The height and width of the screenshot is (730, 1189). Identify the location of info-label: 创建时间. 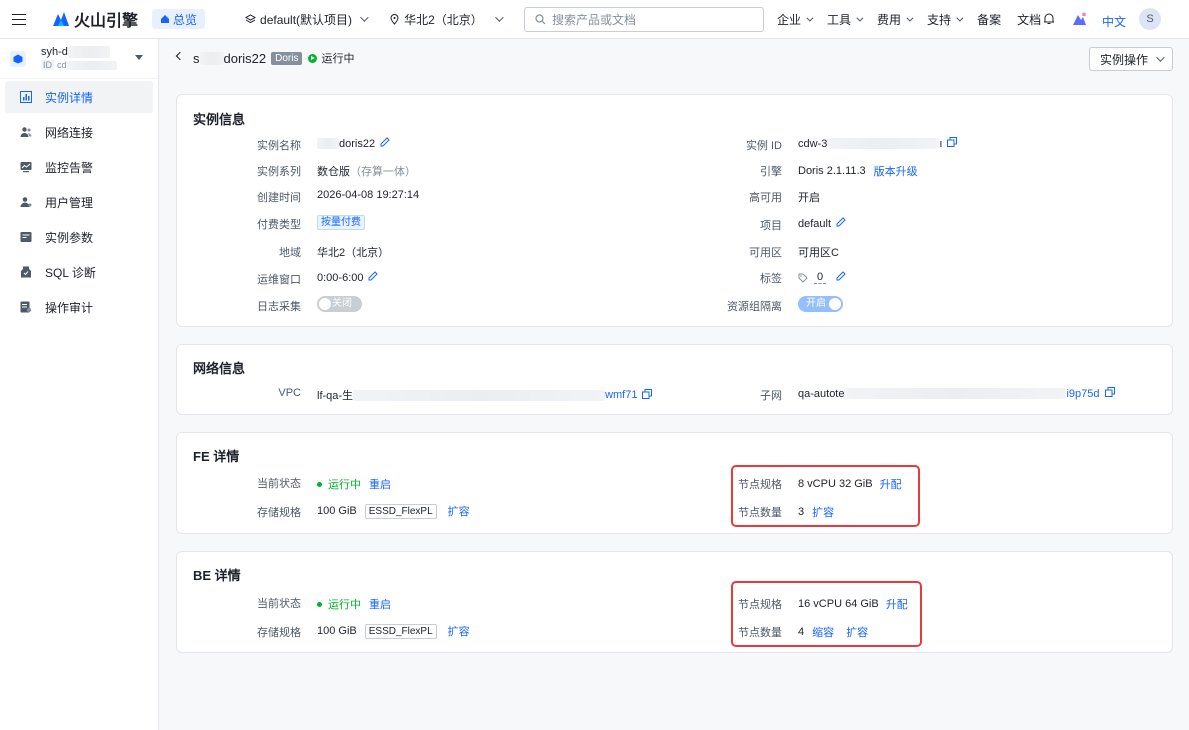
(279, 198).